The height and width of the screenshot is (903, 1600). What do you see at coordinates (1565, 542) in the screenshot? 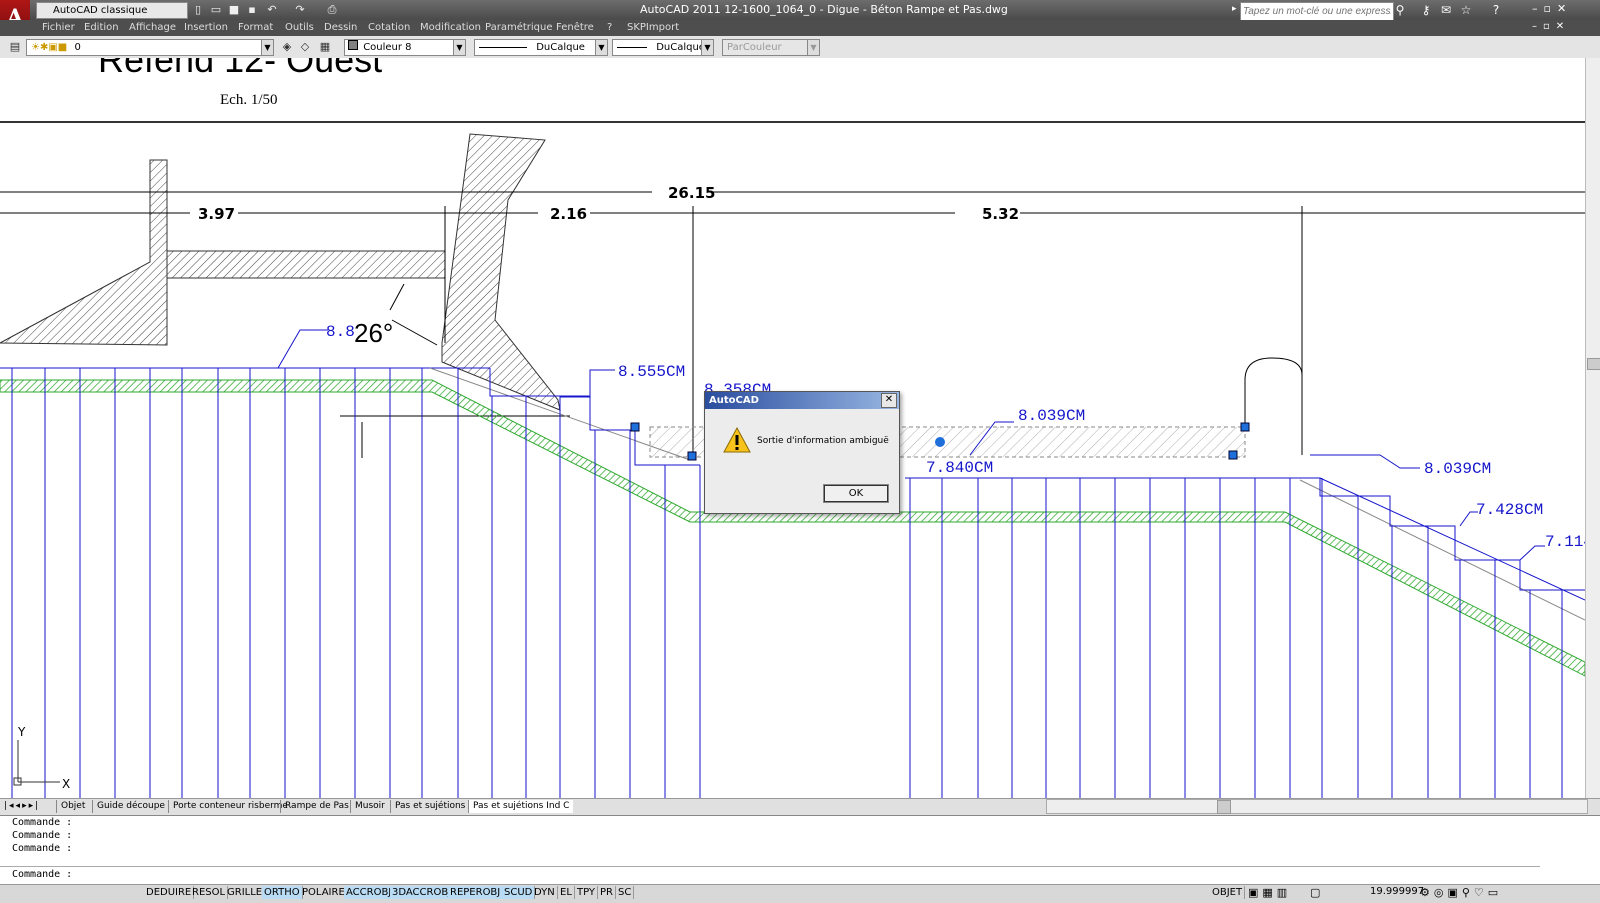
I see `level-label-8: 7.114` at bounding box center [1565, 542].